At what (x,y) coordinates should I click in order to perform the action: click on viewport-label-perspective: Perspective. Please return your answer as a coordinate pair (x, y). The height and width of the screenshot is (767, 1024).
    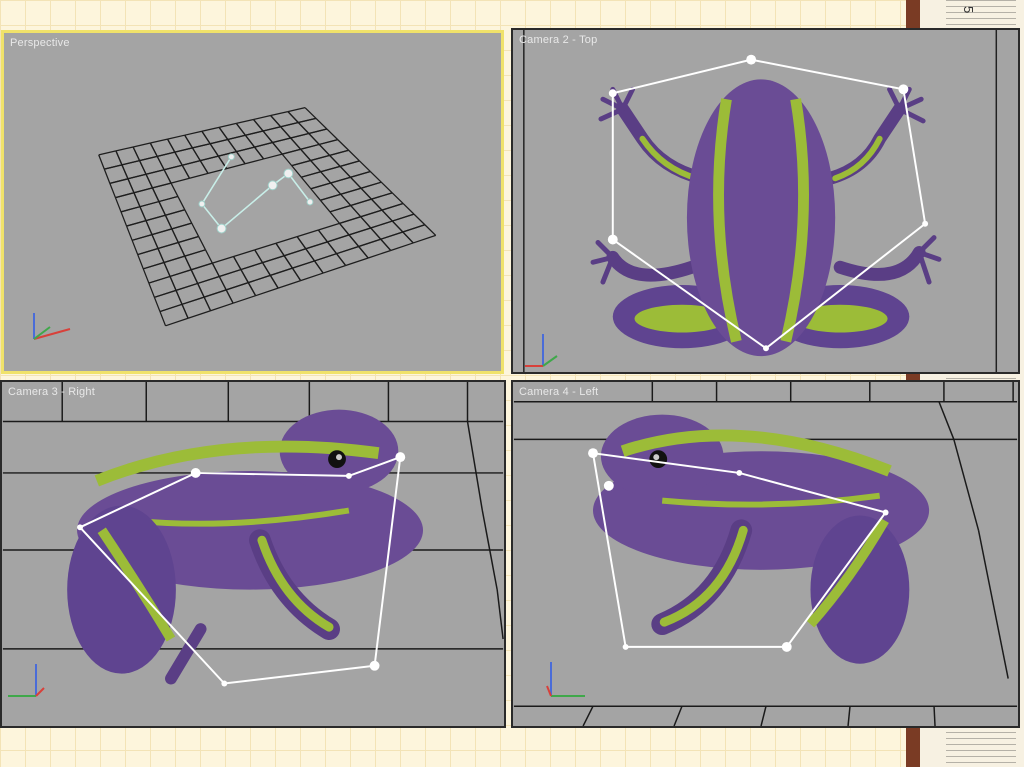
    Looking at the image, I should click on (40, 43).